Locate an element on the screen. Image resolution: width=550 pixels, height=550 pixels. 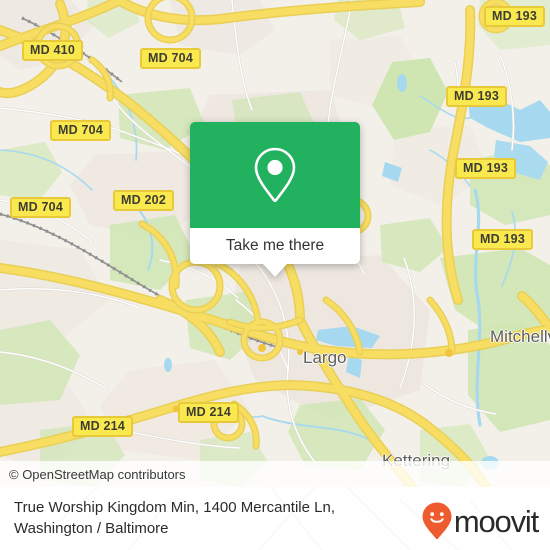
road-shield: MD 410 is located at coordinates (52, 50).